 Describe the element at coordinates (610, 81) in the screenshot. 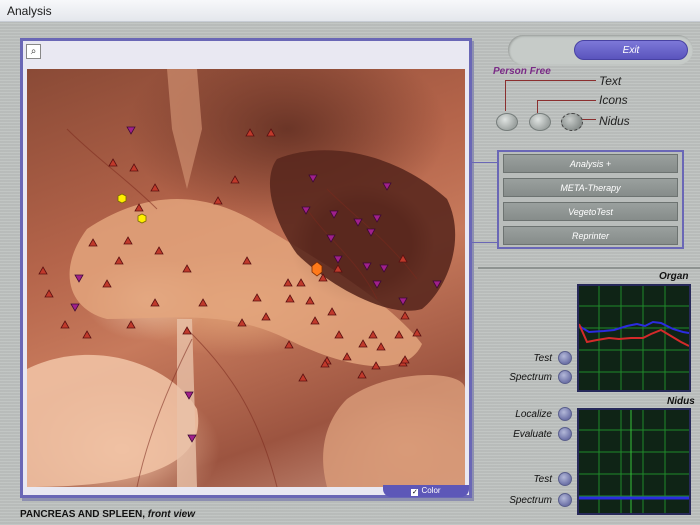

I see `option-text-label: Text` at that location.